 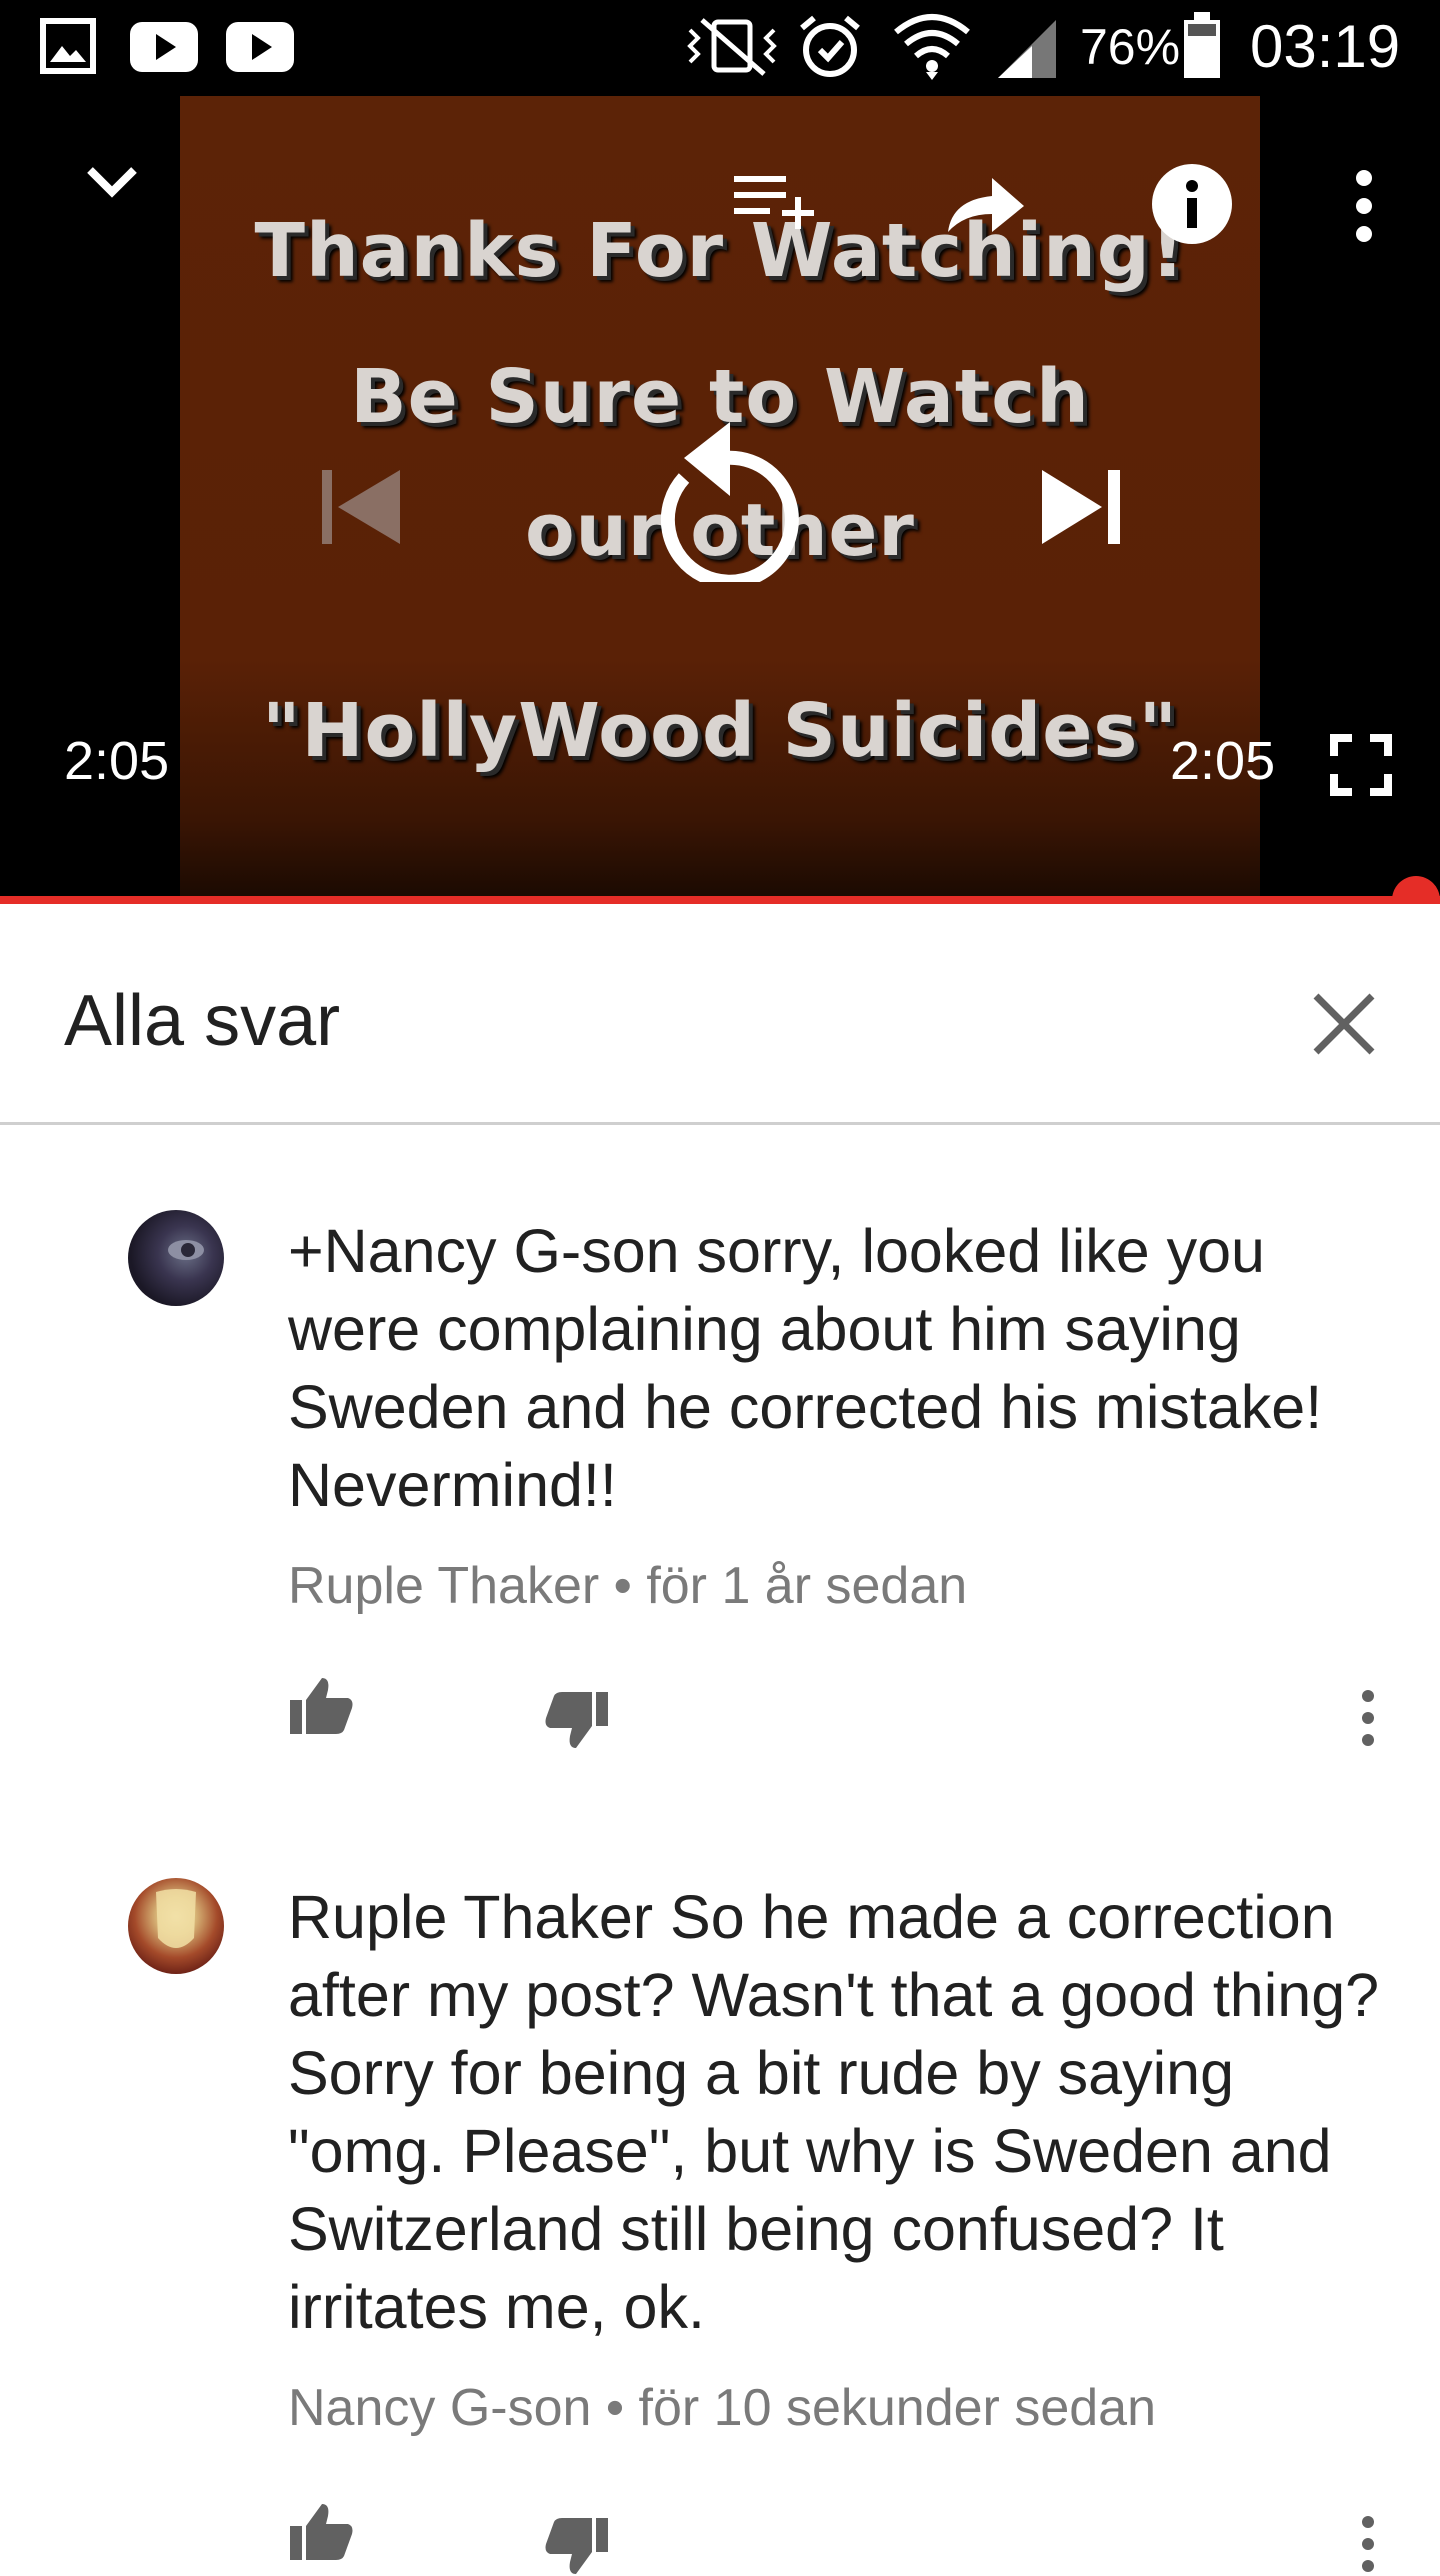 I want to click on info-icon, so click(x=1192, y=204).